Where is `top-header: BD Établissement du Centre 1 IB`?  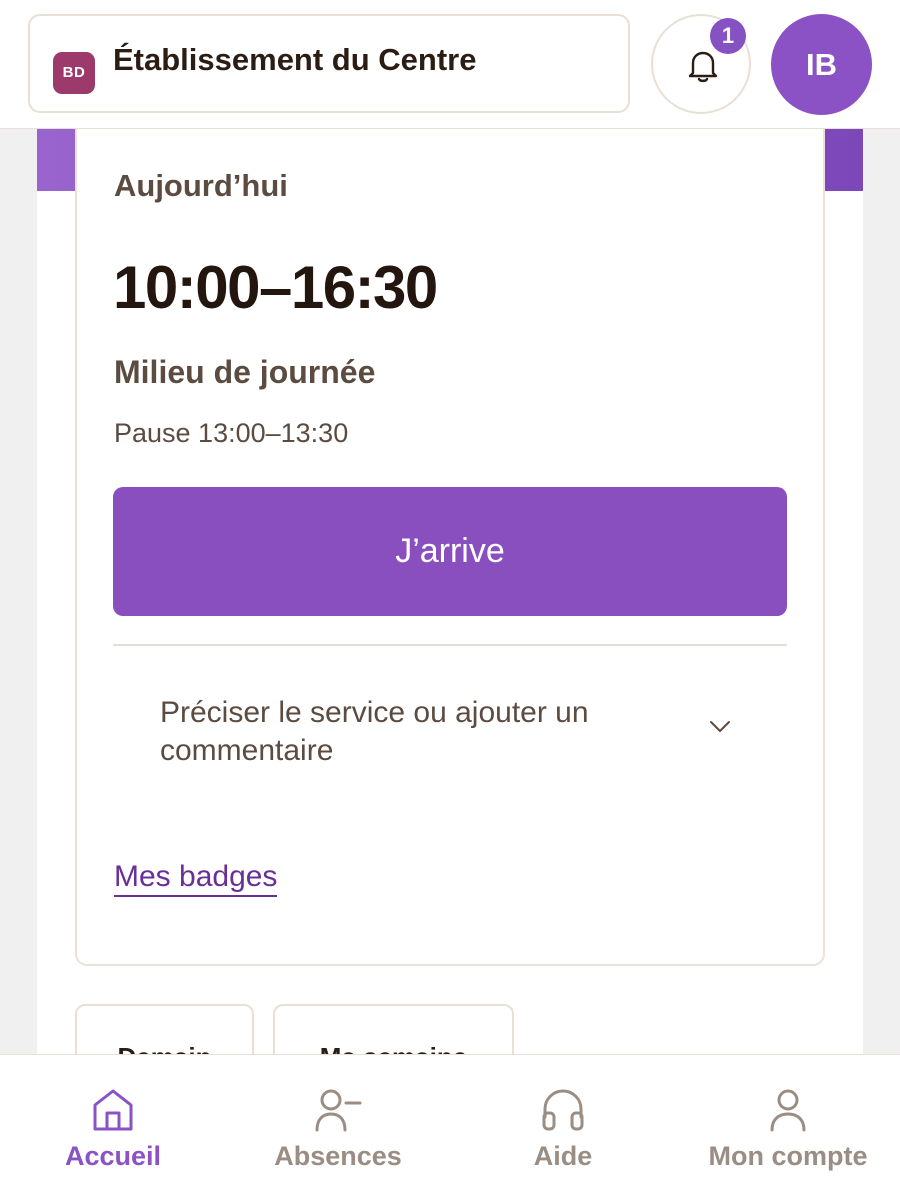
top-header: BD Établissement du Centre 1 IB is located at coordinates (450, 64).